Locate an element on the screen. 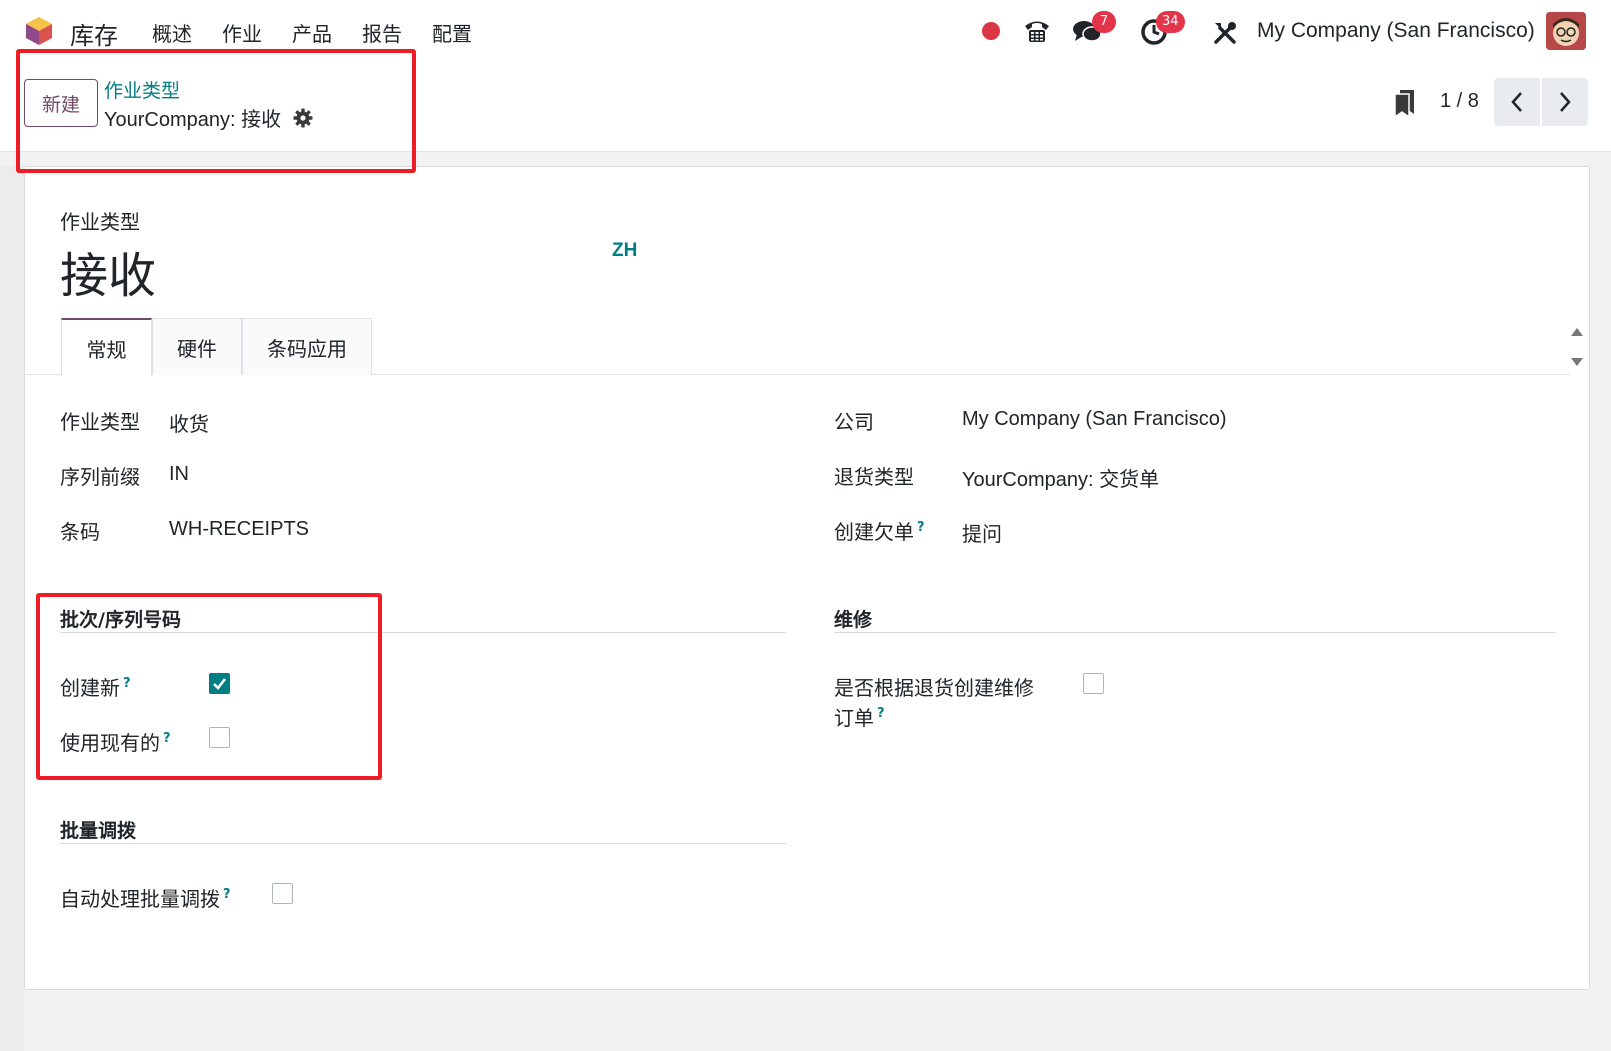 The height and width of the screenshot is (1051, 1611). field-label-sequence-prefix: 序列前缀 is located at coordinates (100, 477).